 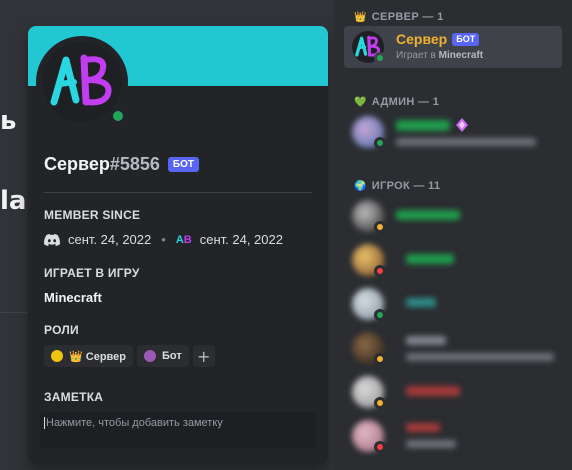 I want to click on username-text: Сервер, so click(x=77, y=164).